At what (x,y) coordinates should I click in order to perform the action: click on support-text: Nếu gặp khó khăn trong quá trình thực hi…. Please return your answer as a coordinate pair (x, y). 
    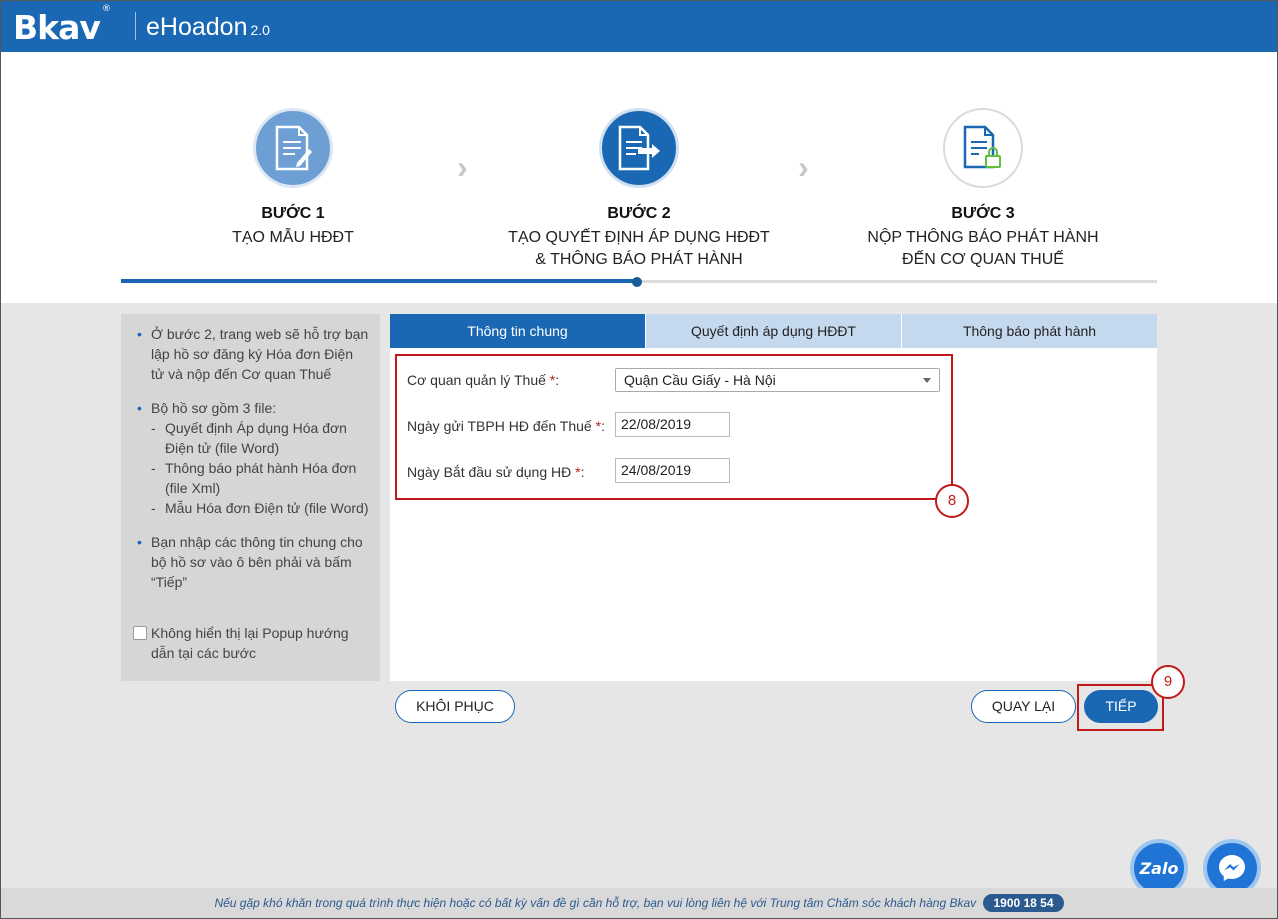
    Looking at the image, I should click on (595, 903).